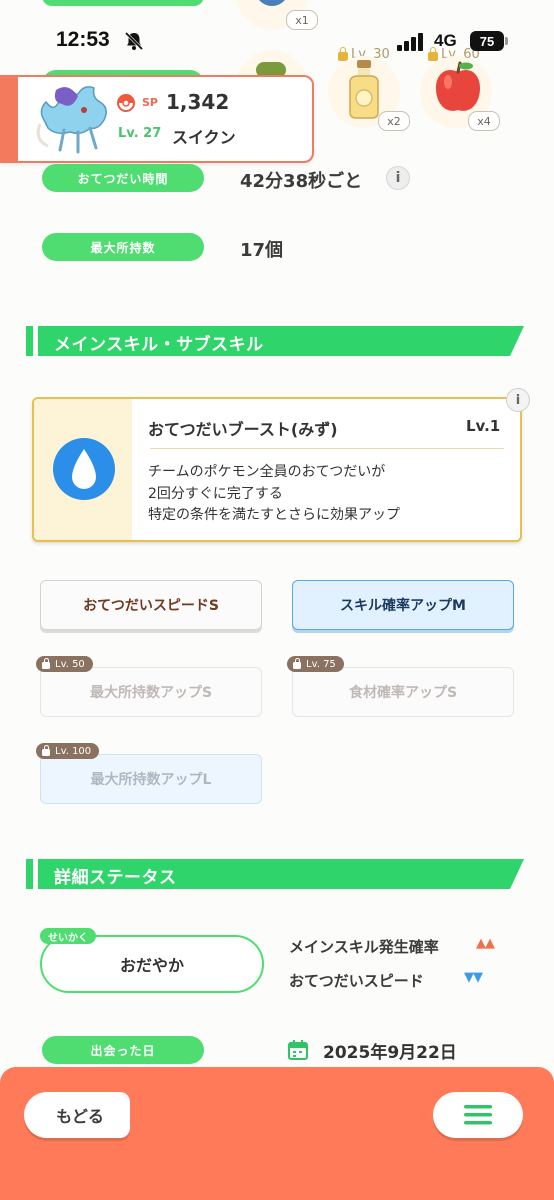  Describe the element at coordinates (473, 977) in the screenshot. I see `nature-effect-2-arrows: ▼▼` at that location.